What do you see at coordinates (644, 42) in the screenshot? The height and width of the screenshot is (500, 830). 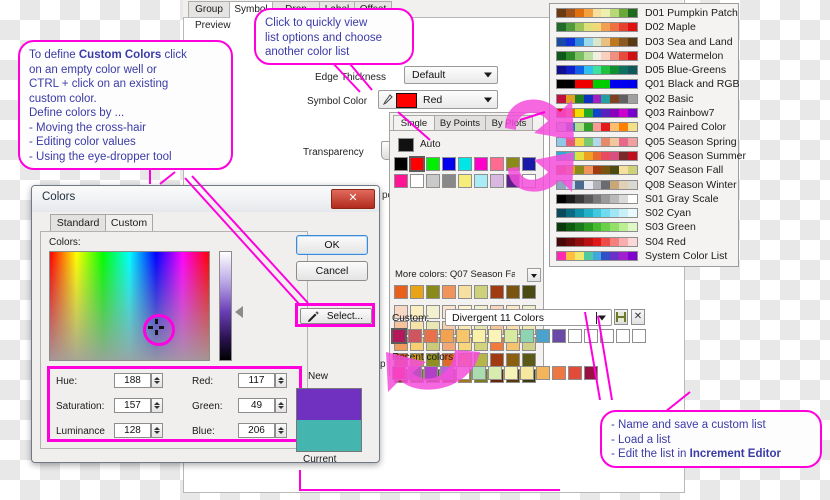 I see `color-list-item: D03 Sea and Land` at bounding box center [644, 42].